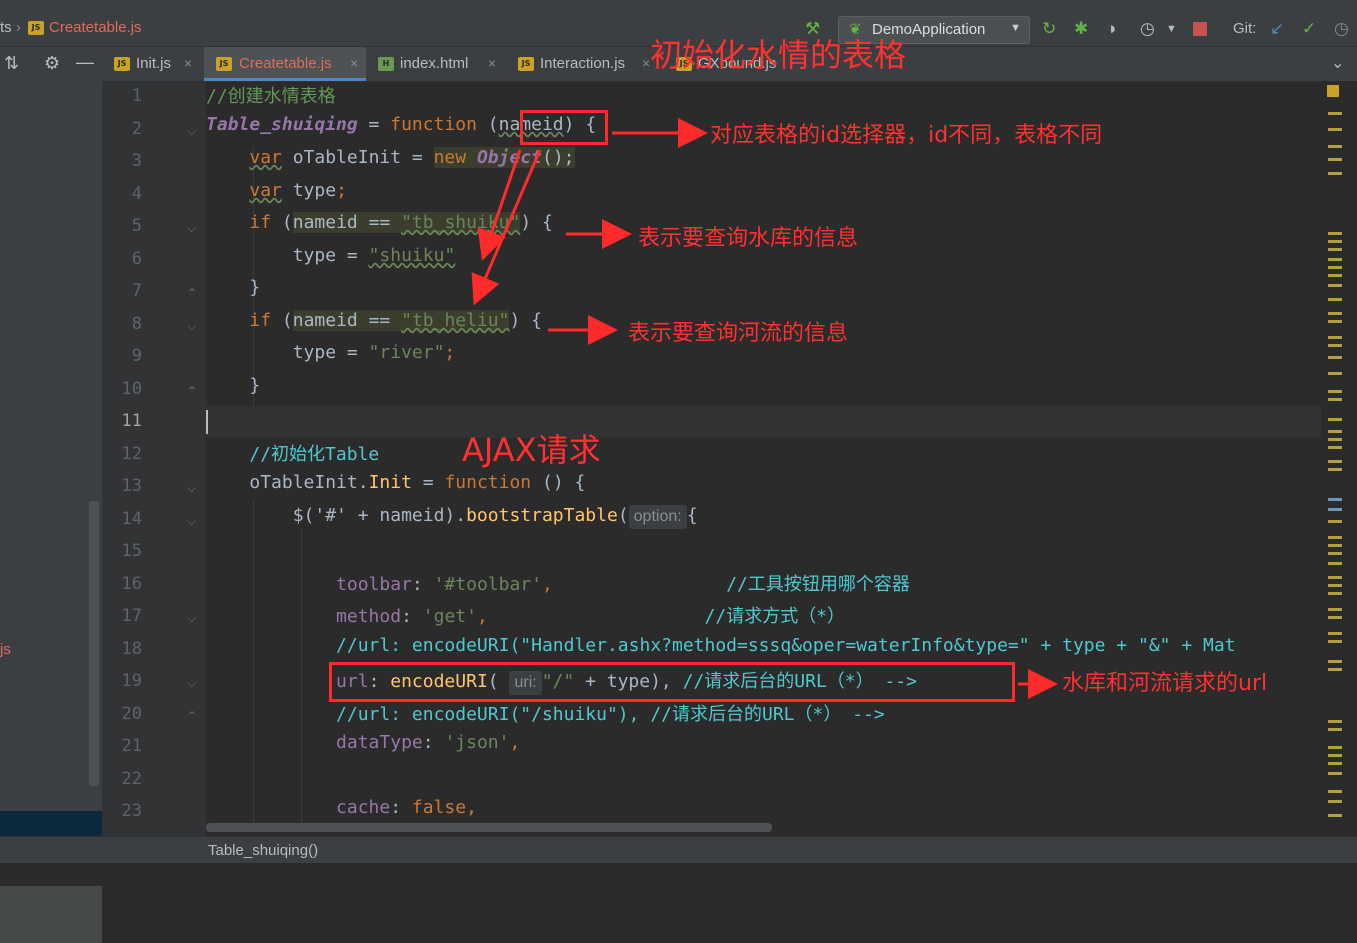  What do you see at coordinates (51, 914) in the screenshot?
I see `sidebar-bottom-panel` at bounding box center [51, 914].